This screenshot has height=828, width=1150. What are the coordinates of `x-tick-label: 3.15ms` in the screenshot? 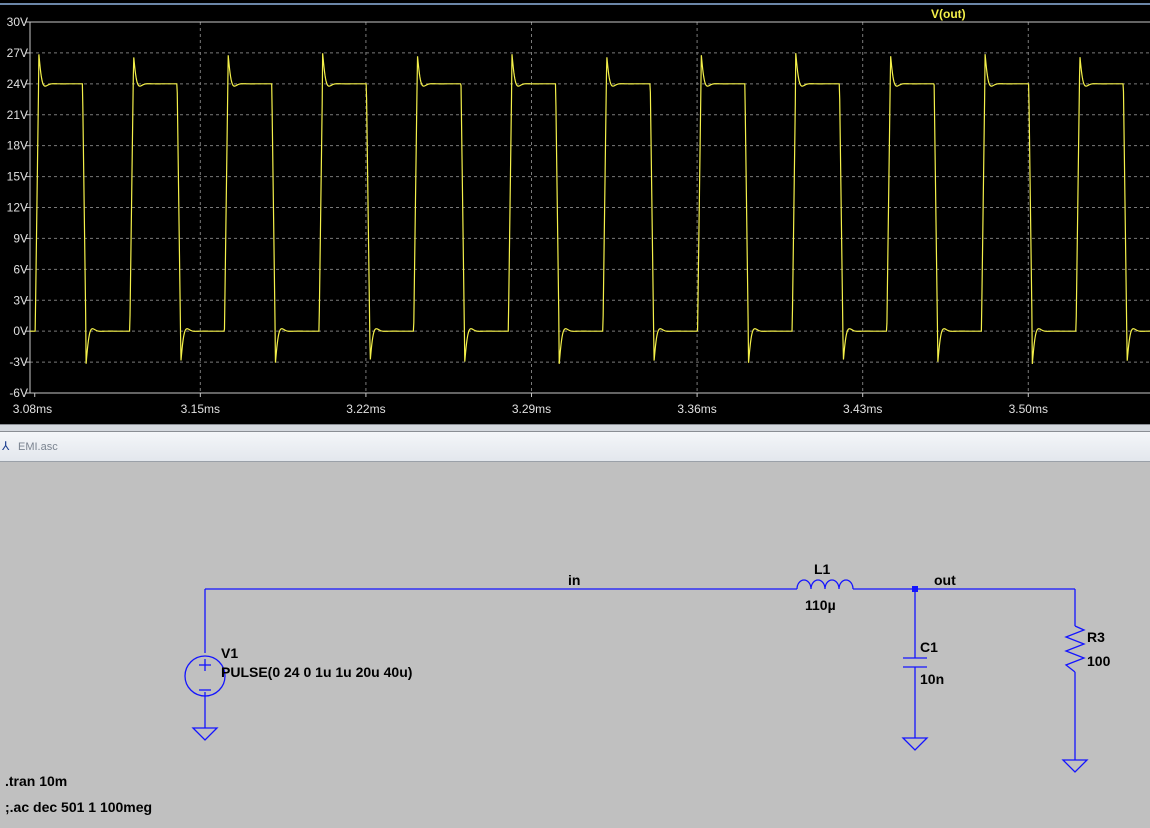 It's located at (200, 409).